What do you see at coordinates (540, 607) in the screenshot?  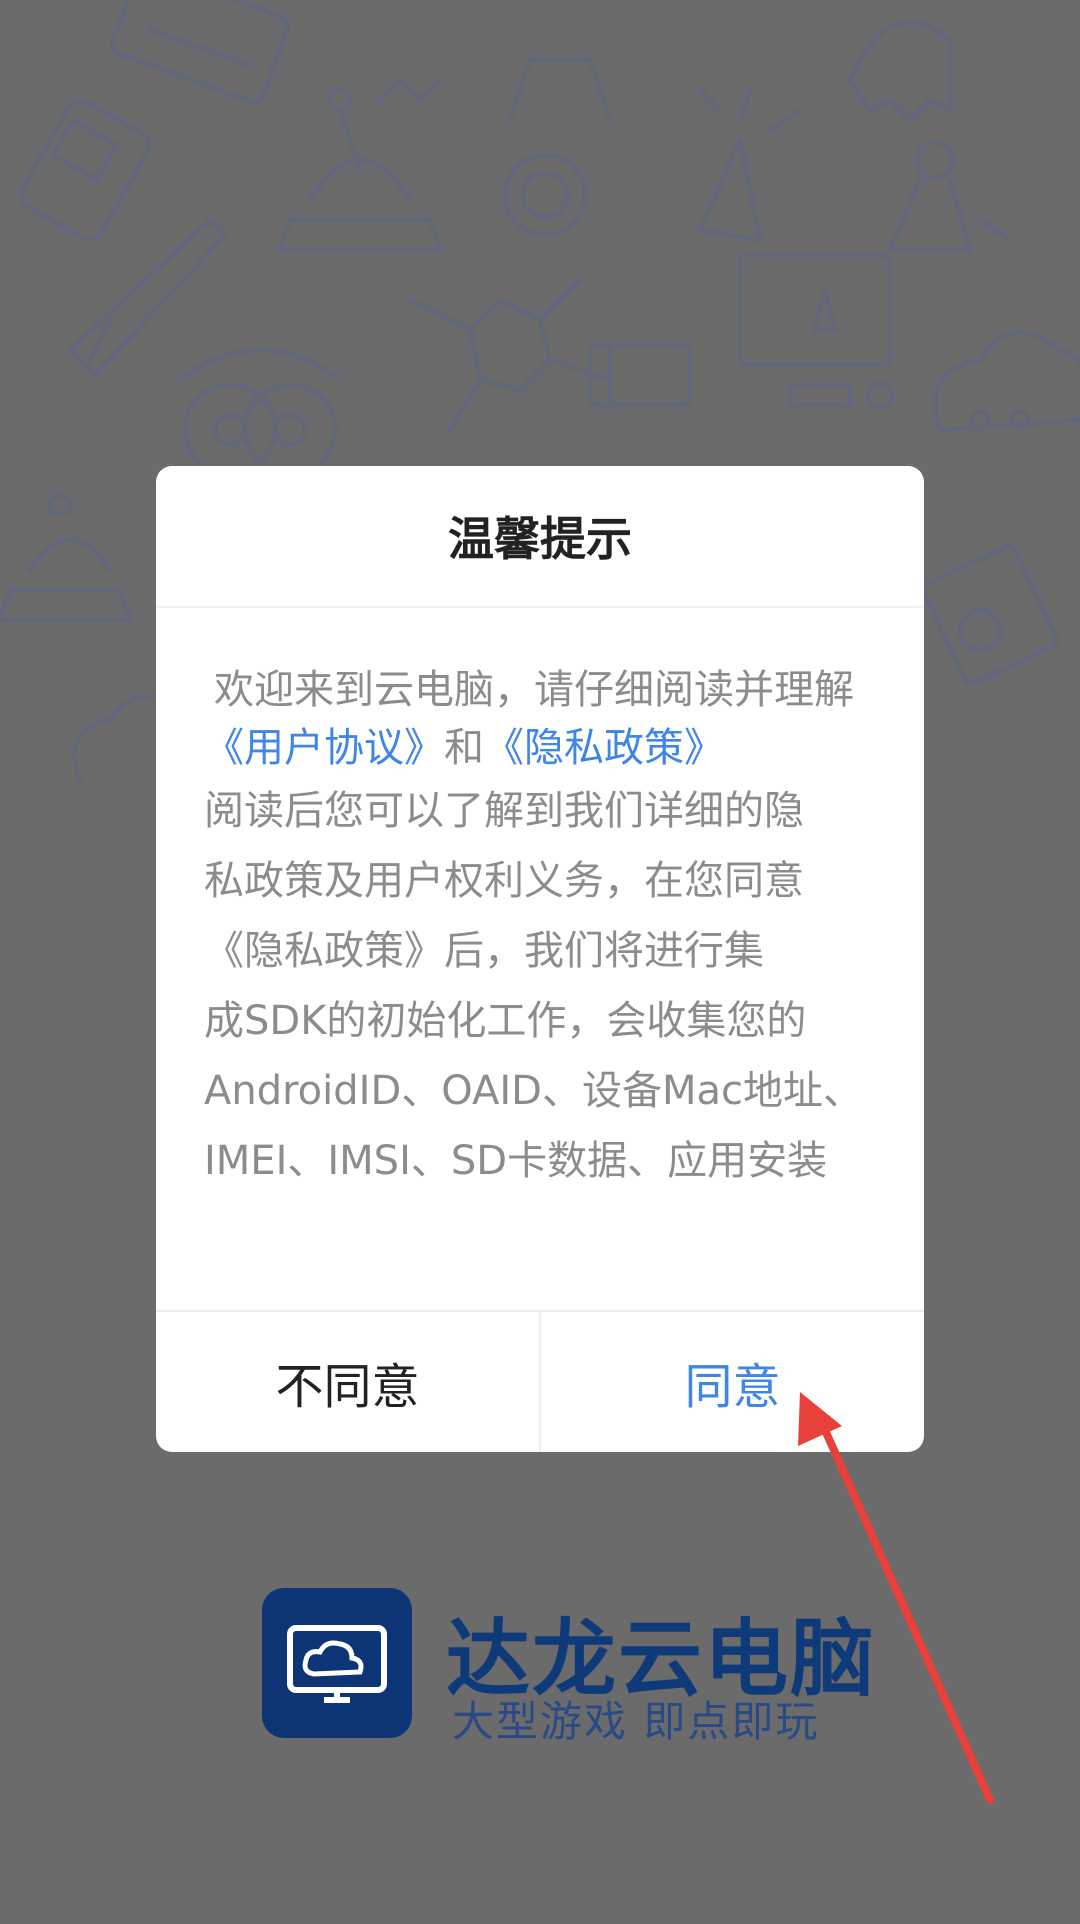 I see `title-divider` at bounding box center [540, 607].